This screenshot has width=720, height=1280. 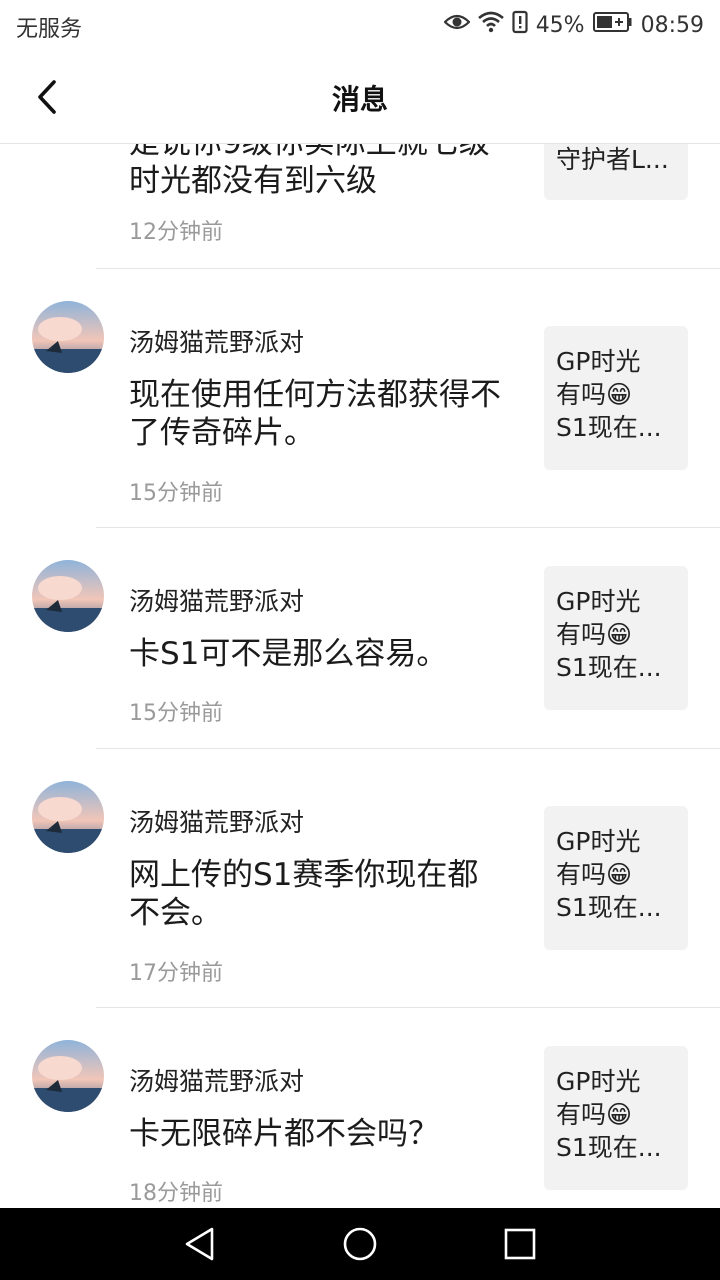 What do you see at coordinates (359, 99) in the screenshot?
I see `page-title: 消息` at bounding box center [359, 99].